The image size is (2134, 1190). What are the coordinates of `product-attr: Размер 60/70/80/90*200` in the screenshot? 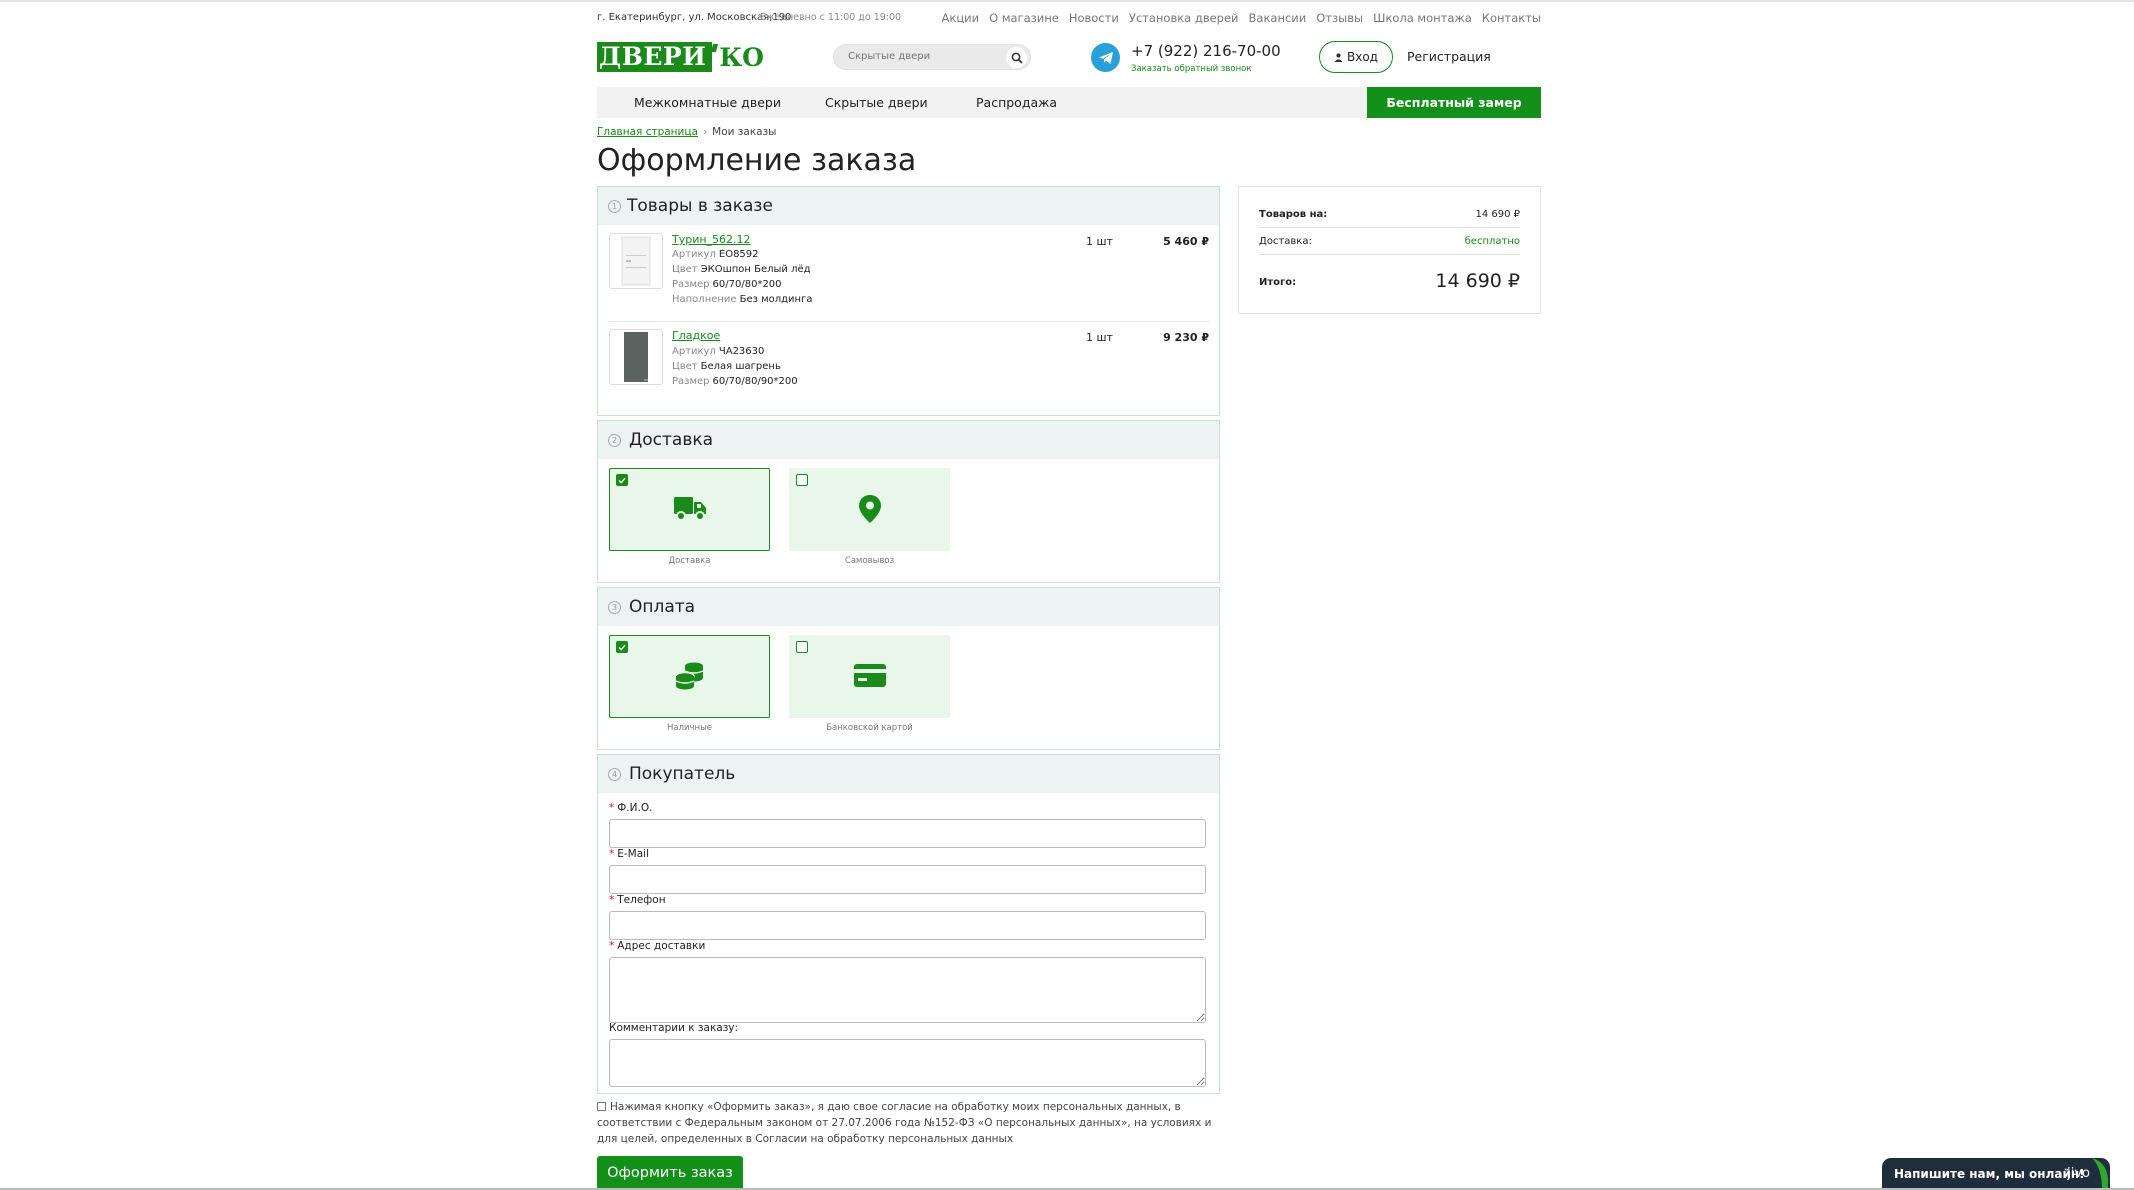 It's located at (735, 381).